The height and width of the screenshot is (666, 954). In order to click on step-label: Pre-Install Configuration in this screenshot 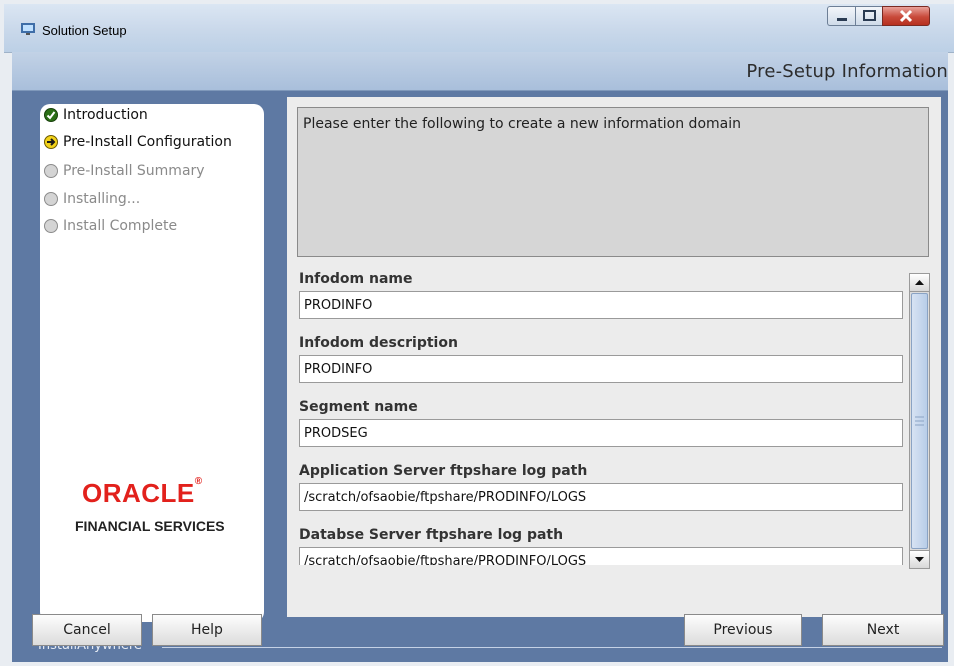, I will do `click(147, 142)`.